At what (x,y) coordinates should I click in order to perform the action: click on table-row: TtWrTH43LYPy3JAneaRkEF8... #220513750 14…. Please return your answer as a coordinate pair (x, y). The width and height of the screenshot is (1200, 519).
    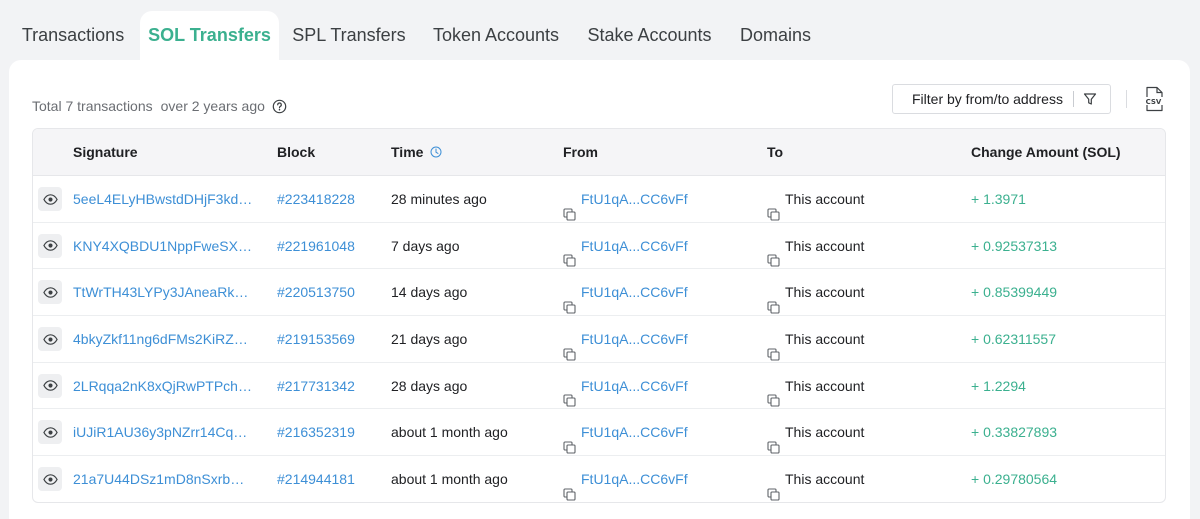
    Looking at the image, I should click on (599, 293).